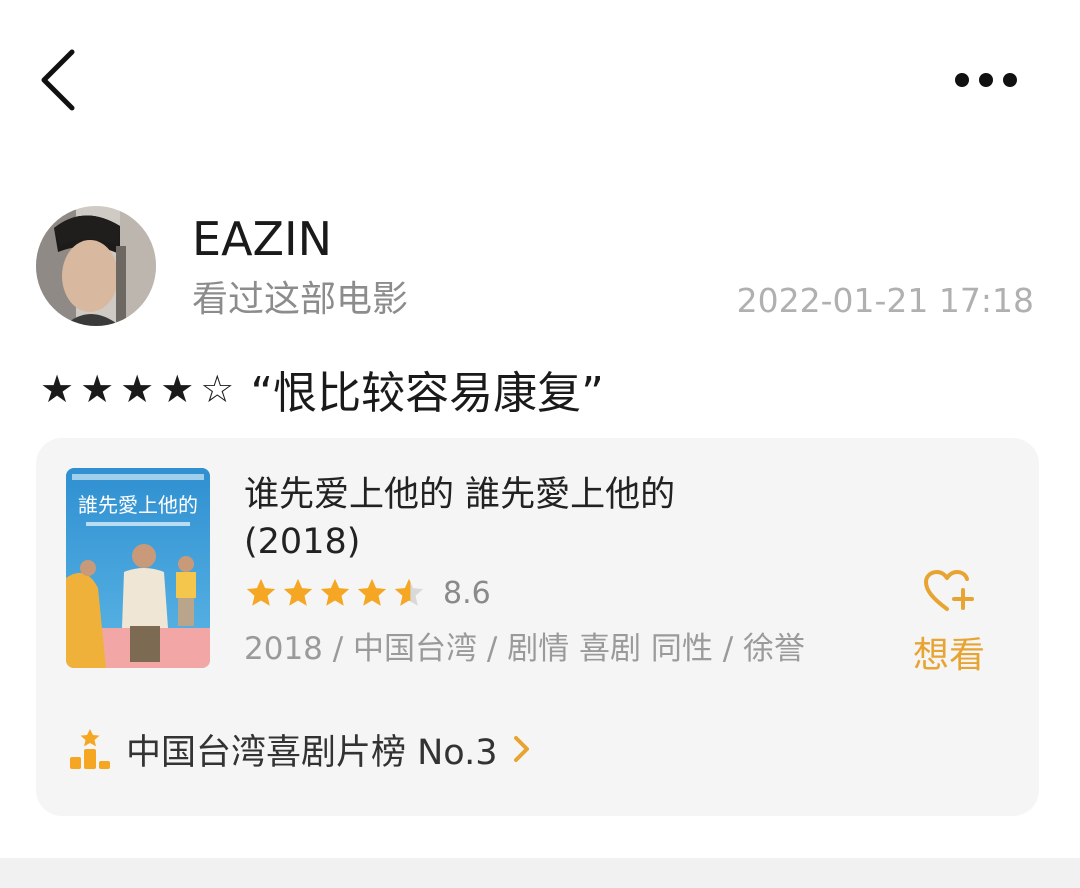 The height and width of the screenshot is (888, 1080). I want to click on rating-star-half-icon, so click(409, 592).